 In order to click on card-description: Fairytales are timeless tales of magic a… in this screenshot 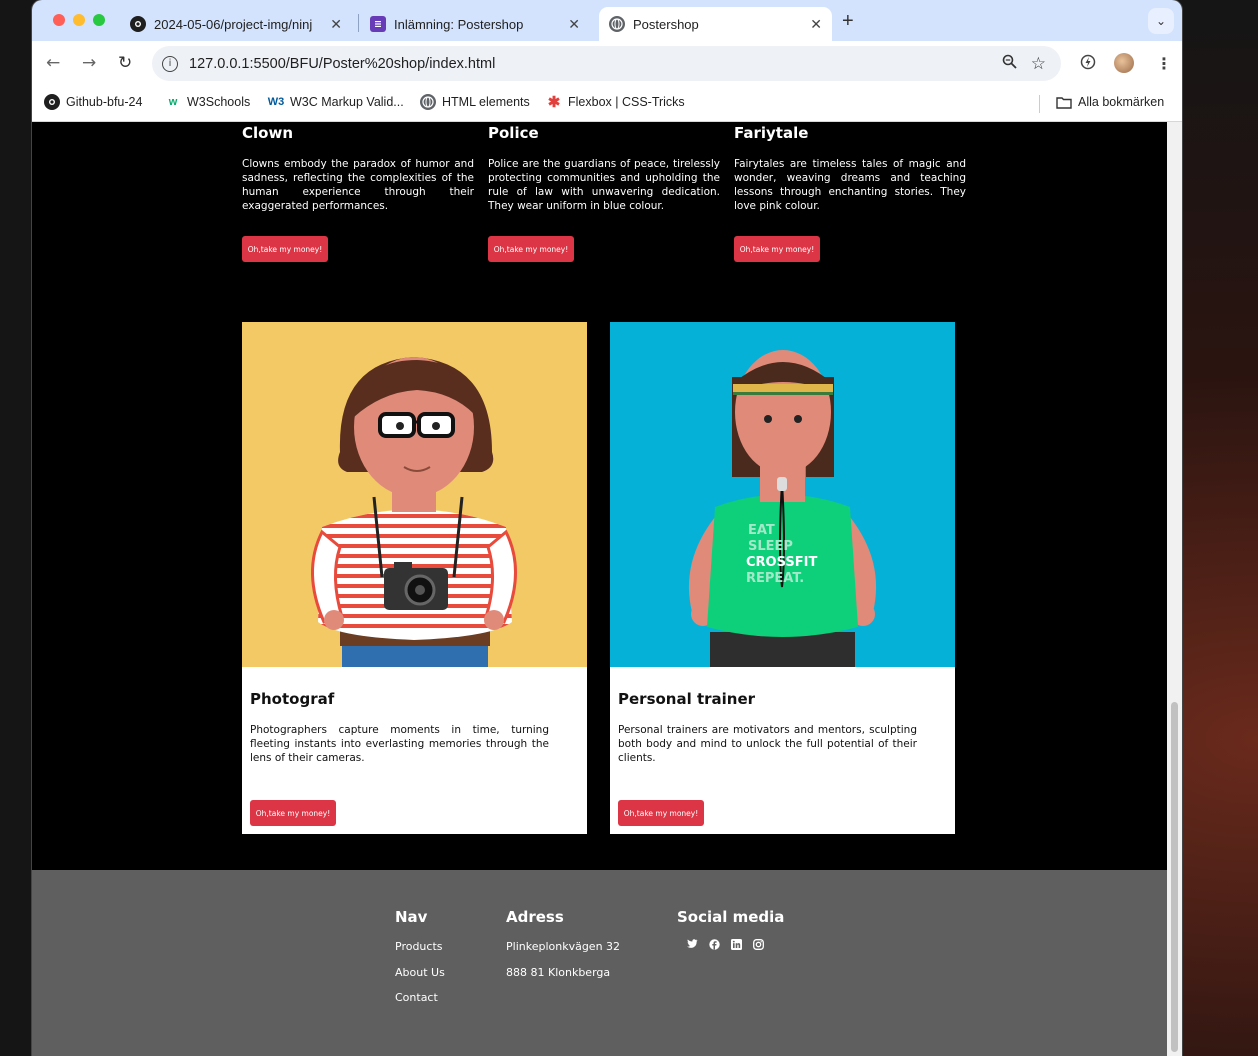, I will do `click(850, 185)`.